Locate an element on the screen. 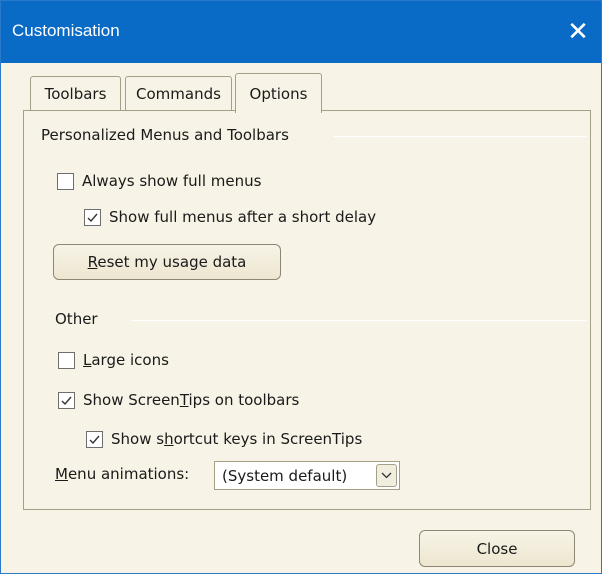 This screenshot has height=574, width=602. always-show-full-menus-checkbox is located at coordinates (65, 181).